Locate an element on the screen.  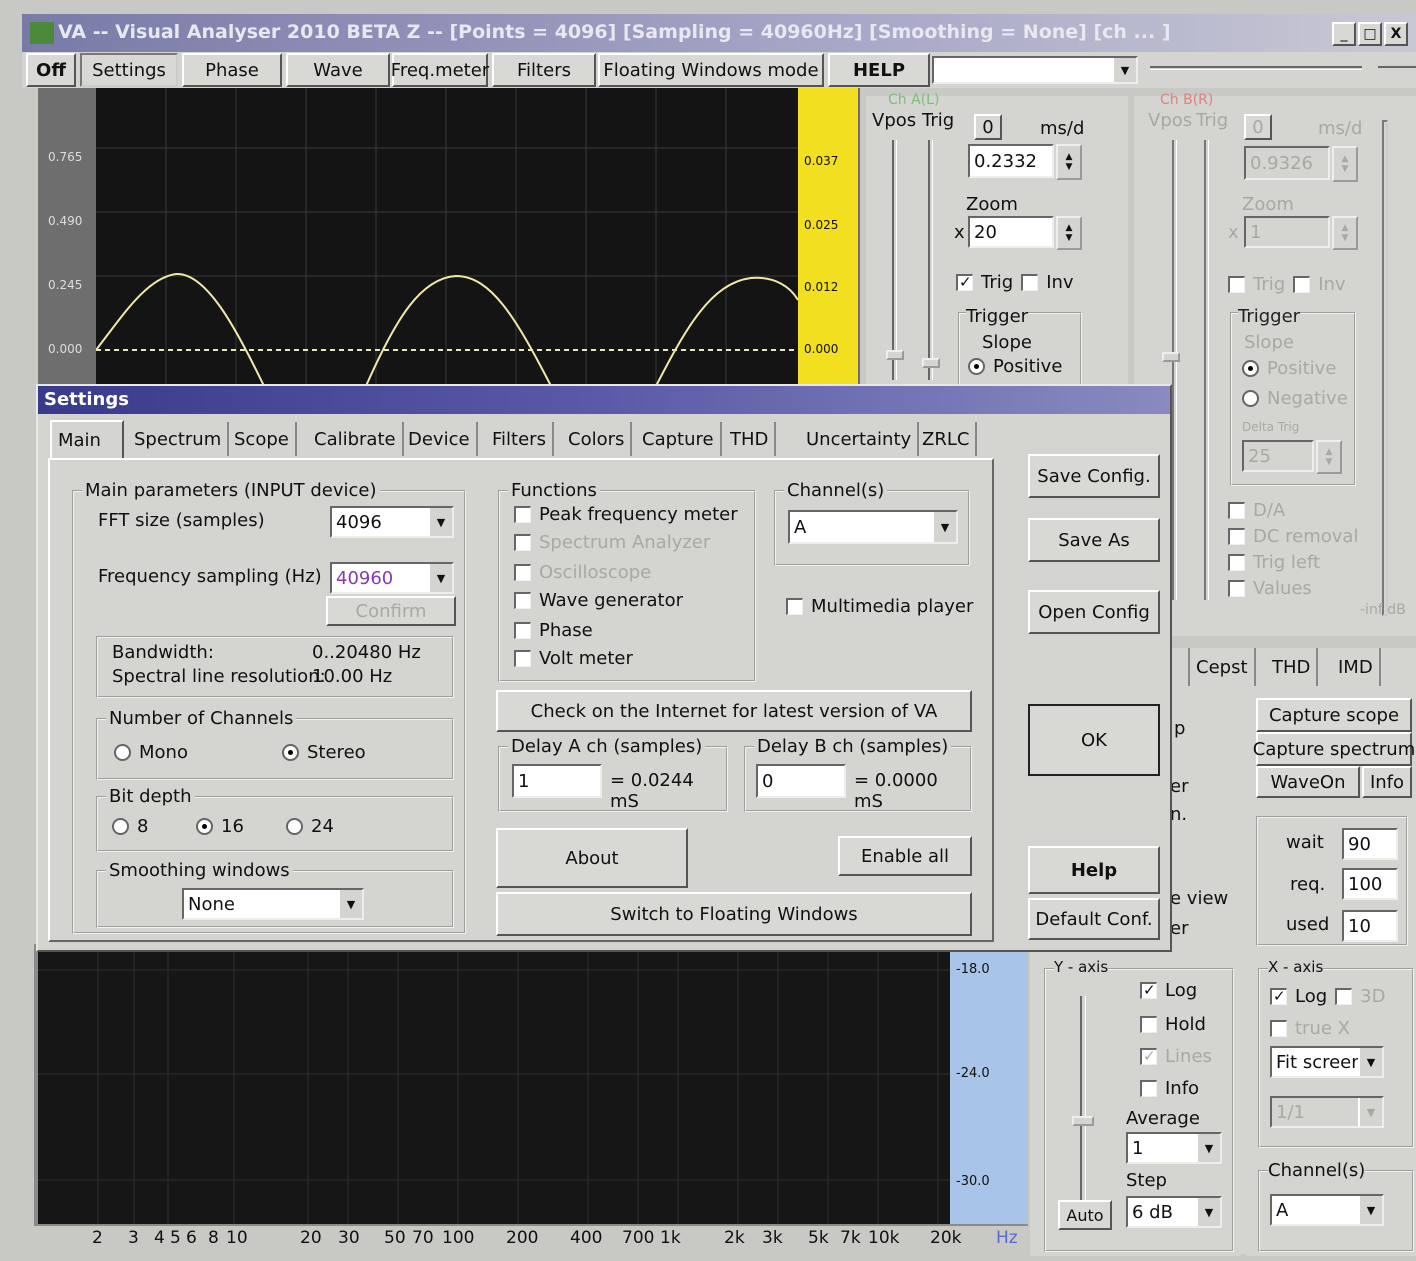
wait-input: 90 is located at coordinates (1370, 844).